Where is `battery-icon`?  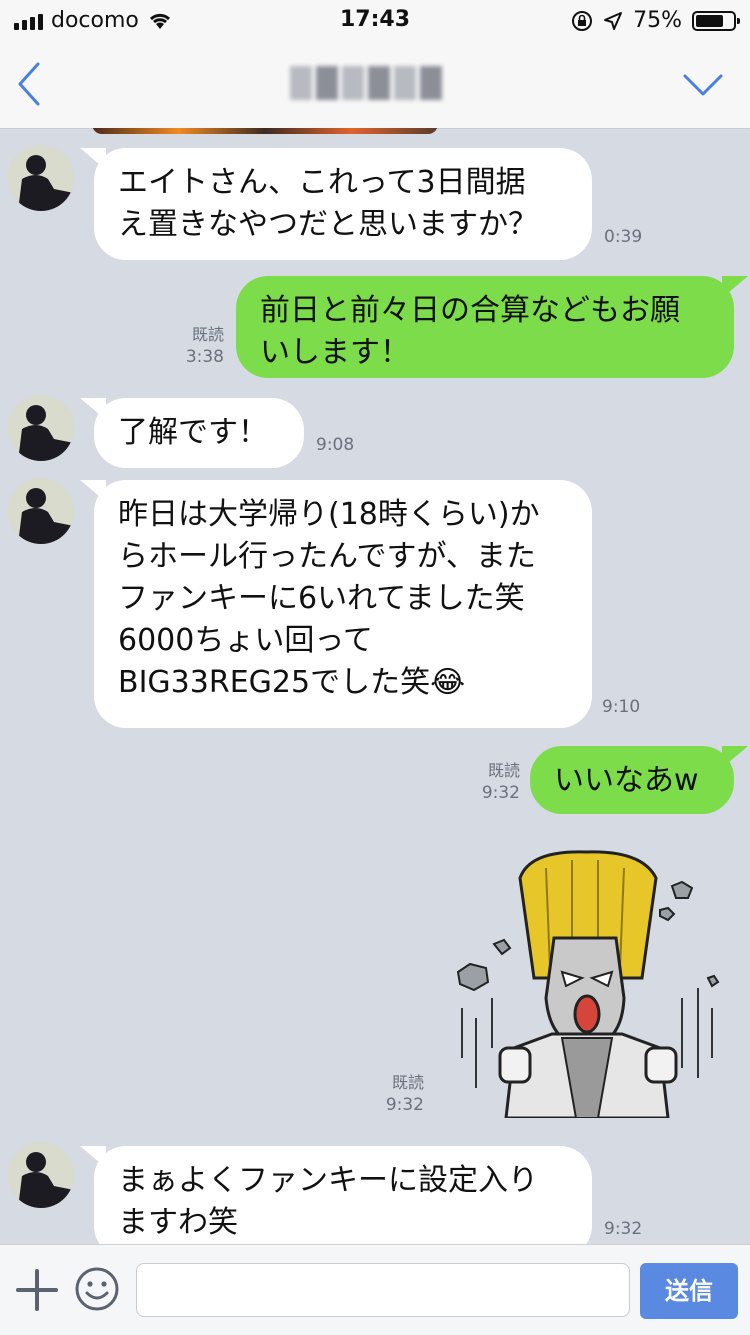 battery-icon is located at coordinates (716, 20).